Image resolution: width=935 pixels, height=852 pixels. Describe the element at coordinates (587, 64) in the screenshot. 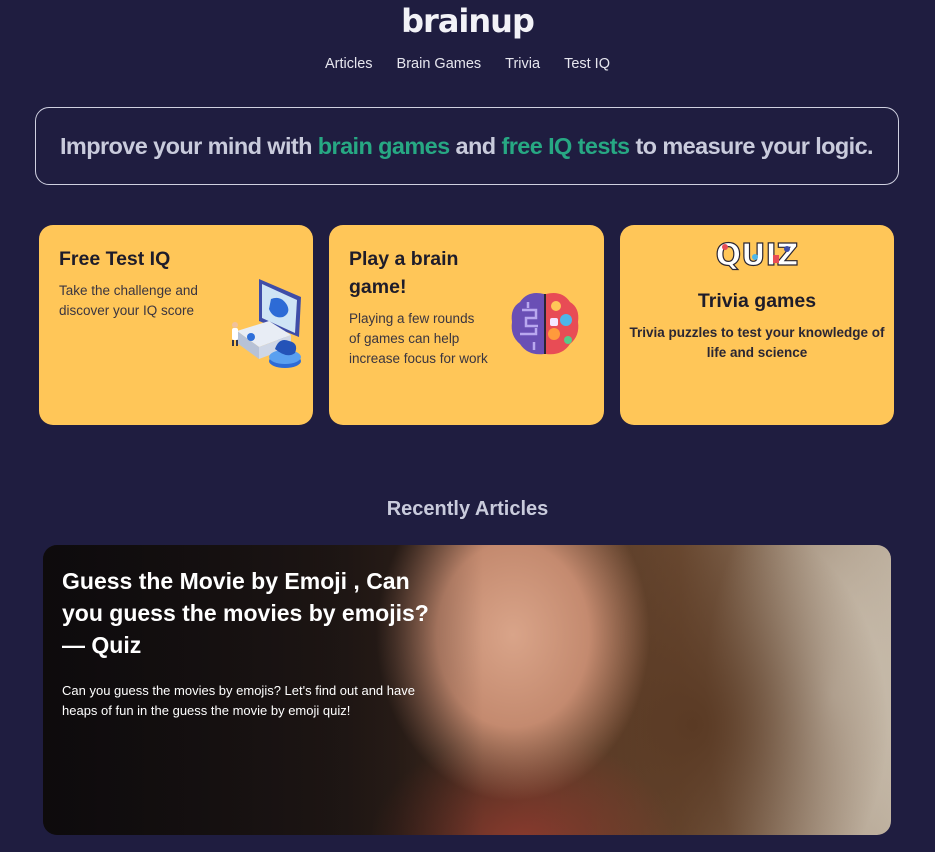

I see `nav-test-iq: Test IQ` at that location.